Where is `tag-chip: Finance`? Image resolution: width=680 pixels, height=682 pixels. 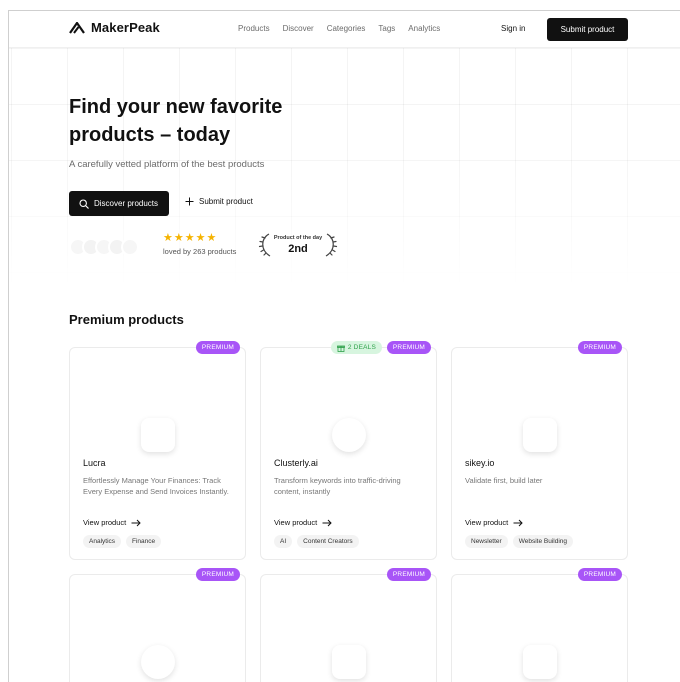
tag-chip: Finance is located at coordinates (144, 541).